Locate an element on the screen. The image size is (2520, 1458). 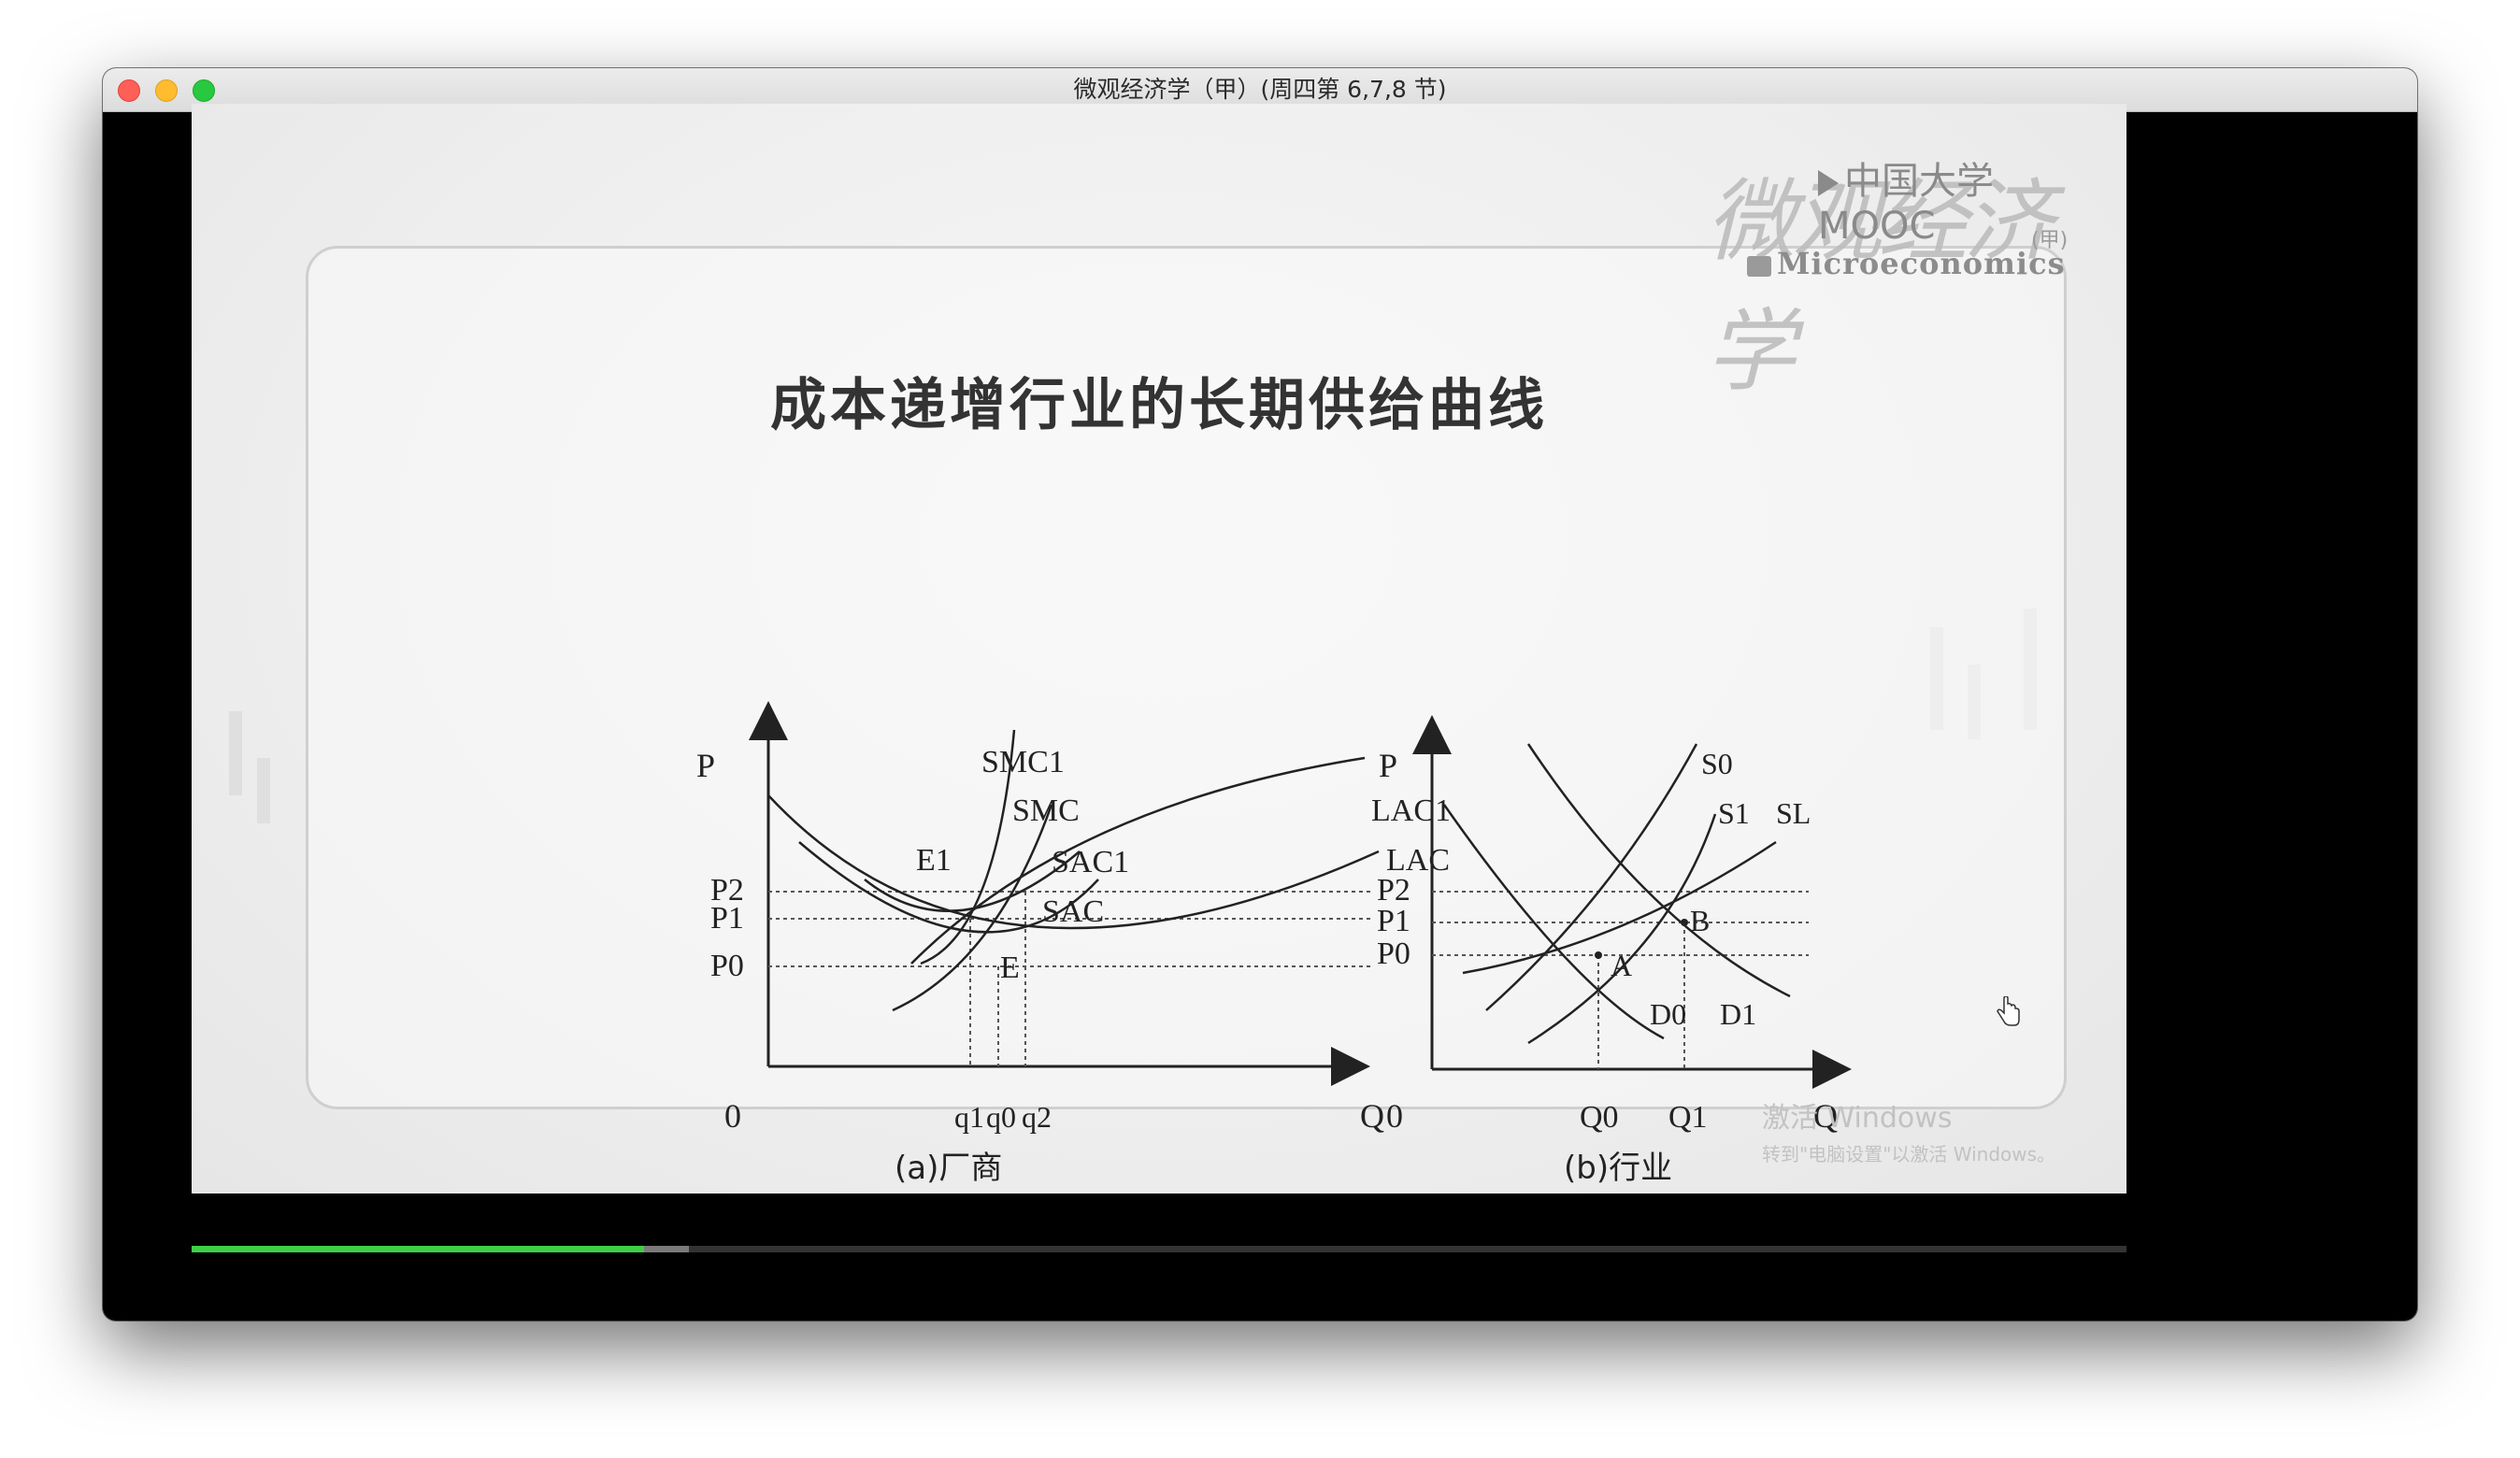
chart-a-caption: (a)厂商 is located at coordinates (948, 1168).